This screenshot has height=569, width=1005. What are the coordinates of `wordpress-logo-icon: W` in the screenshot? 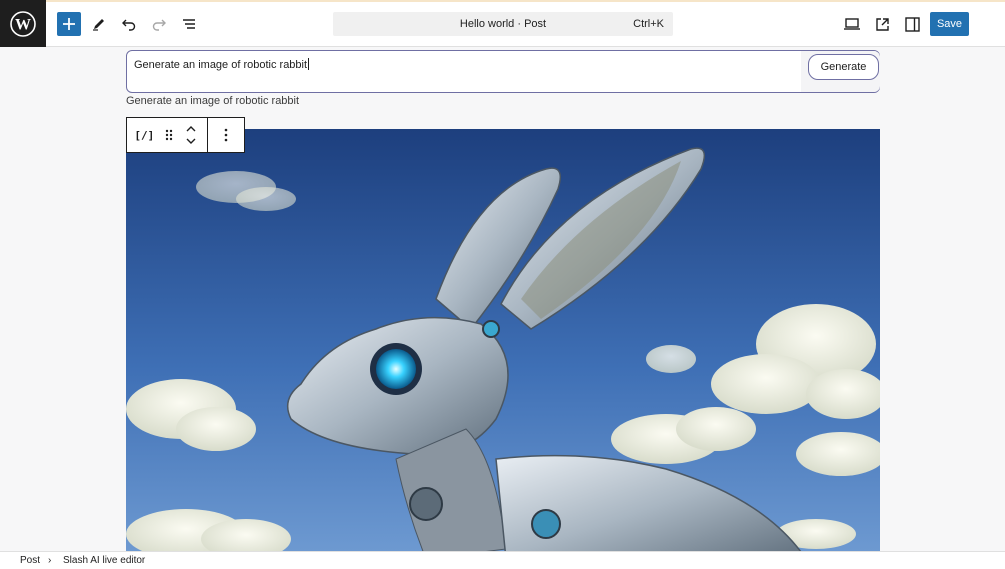 It's located at (23, 23).